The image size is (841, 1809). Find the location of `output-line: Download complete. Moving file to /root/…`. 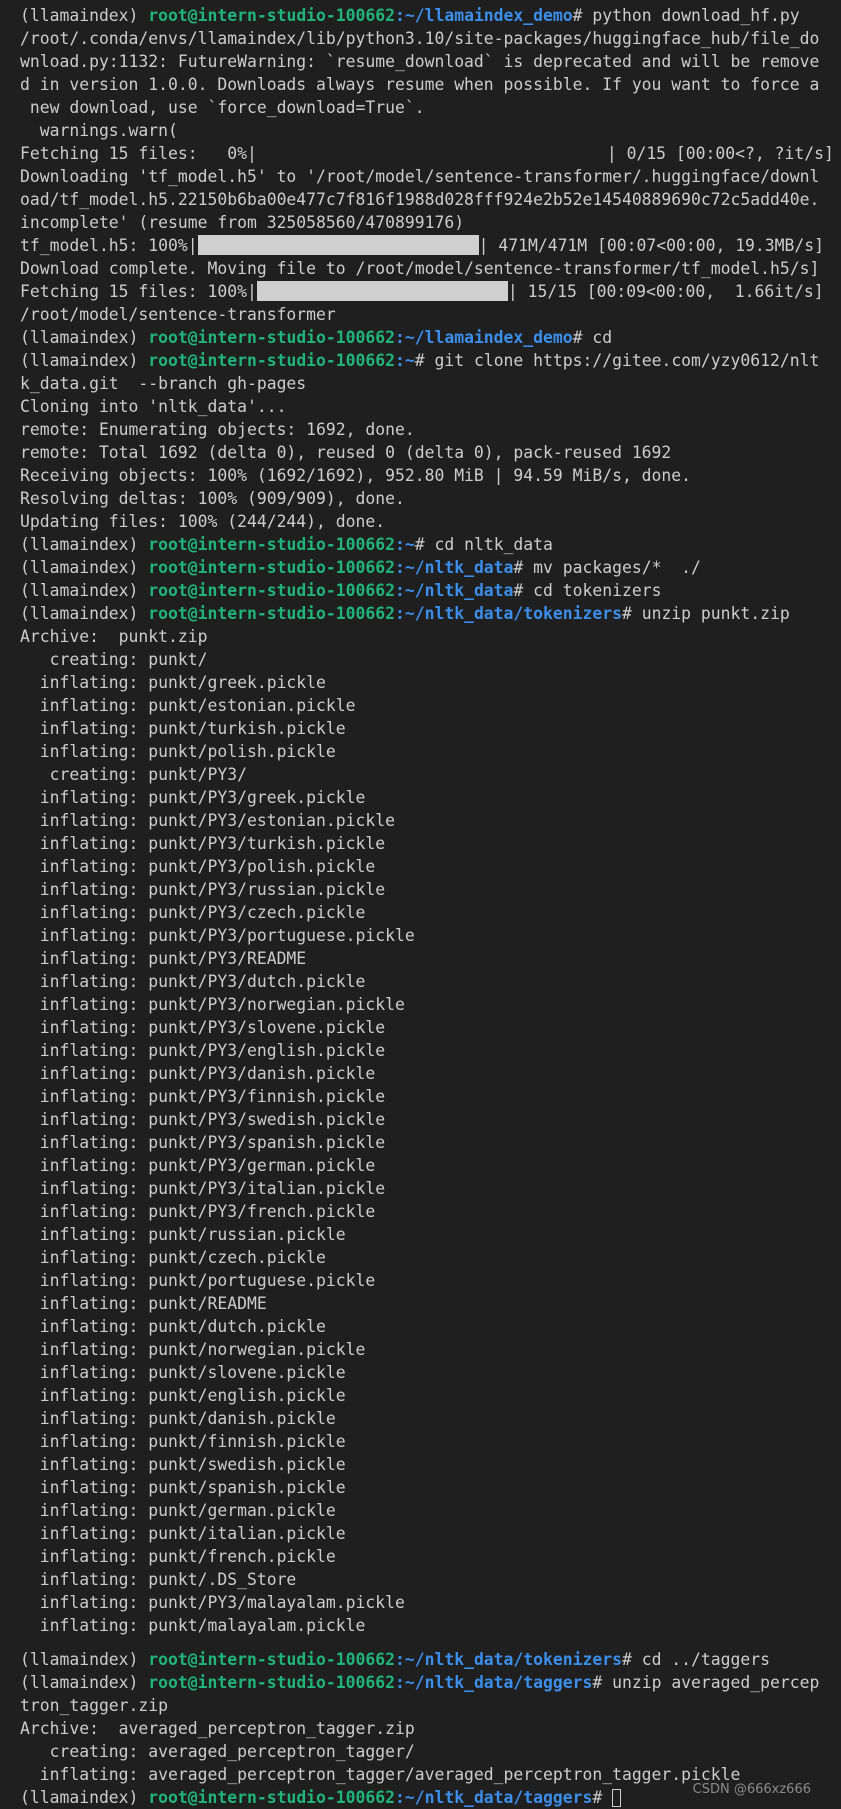

output-line: Download complete. Moving file to /root/… is located at coordinates (420, 268).